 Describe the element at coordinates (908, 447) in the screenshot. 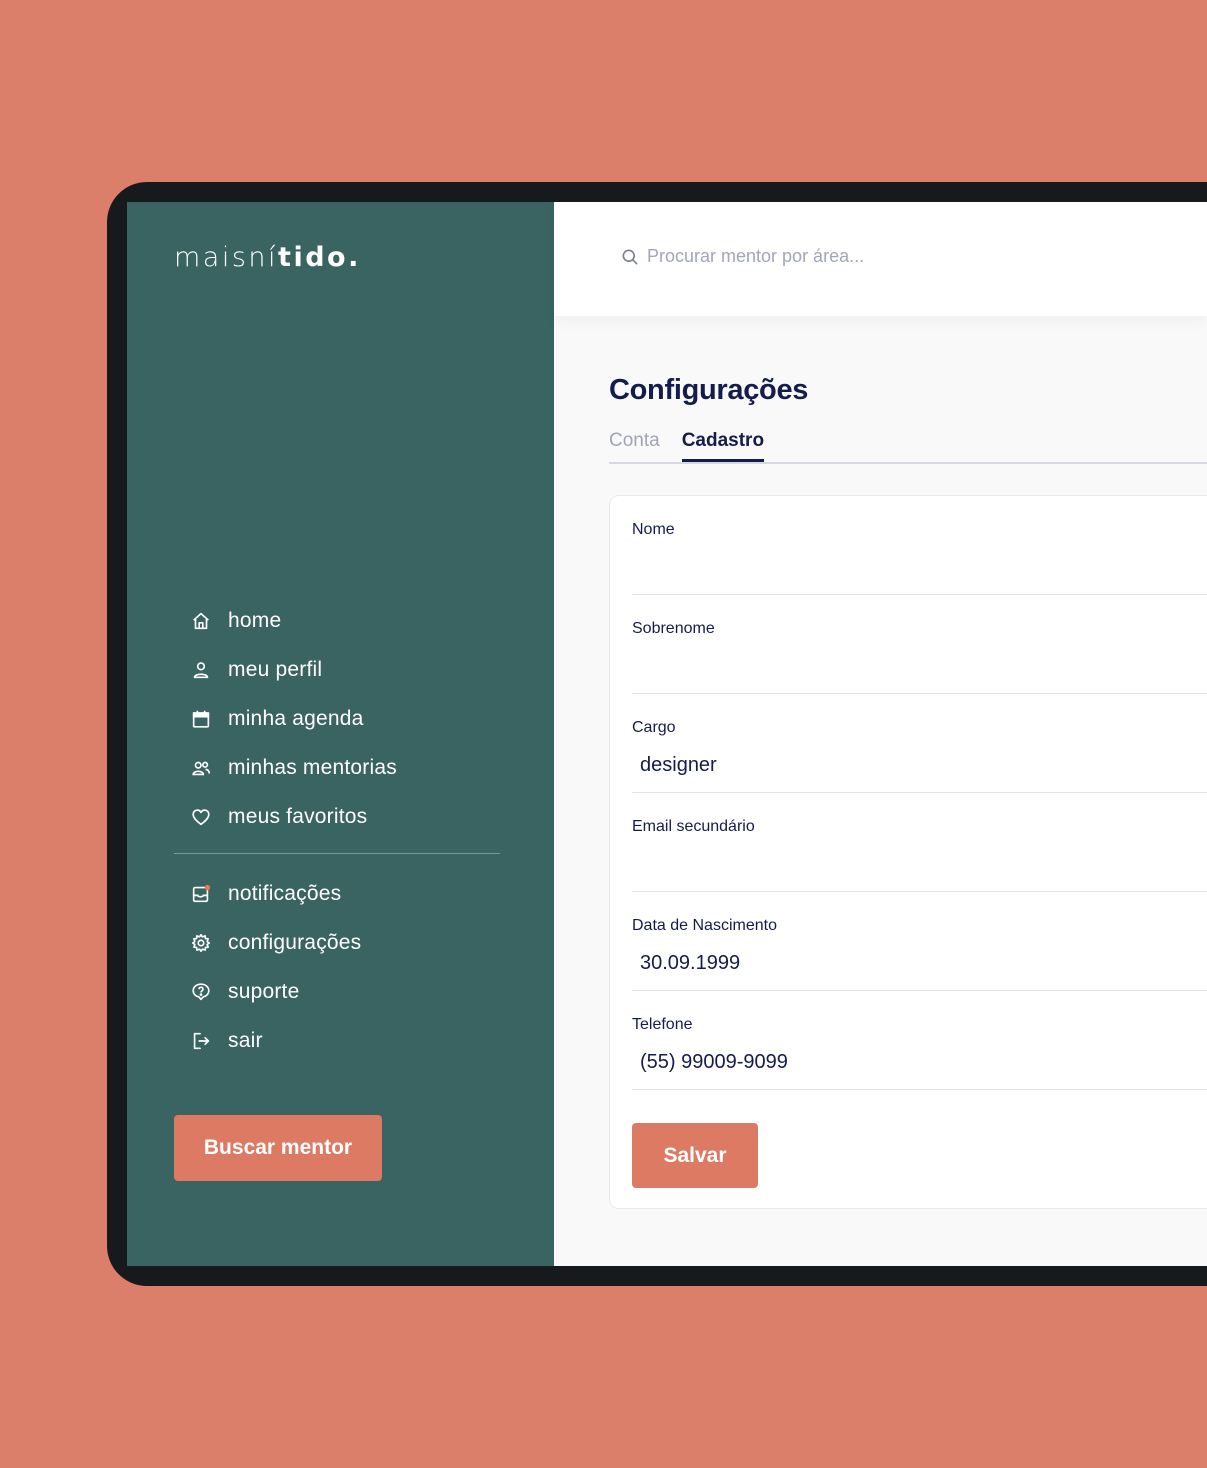

I see `tab-bar: Conta Cadastro` at that location.